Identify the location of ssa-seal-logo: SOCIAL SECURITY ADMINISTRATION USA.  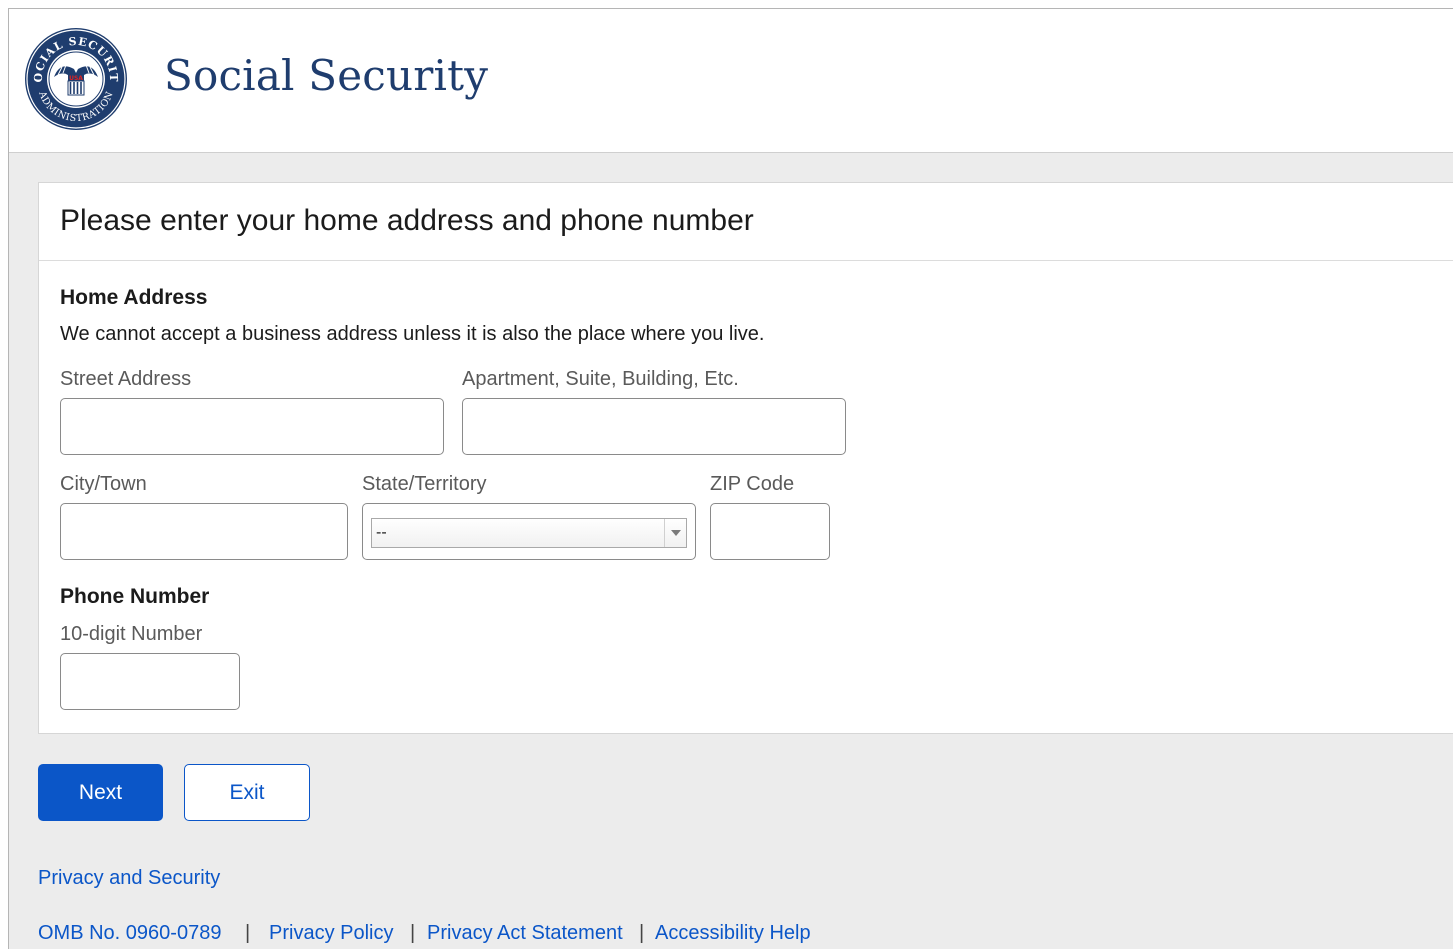
(75, 78).